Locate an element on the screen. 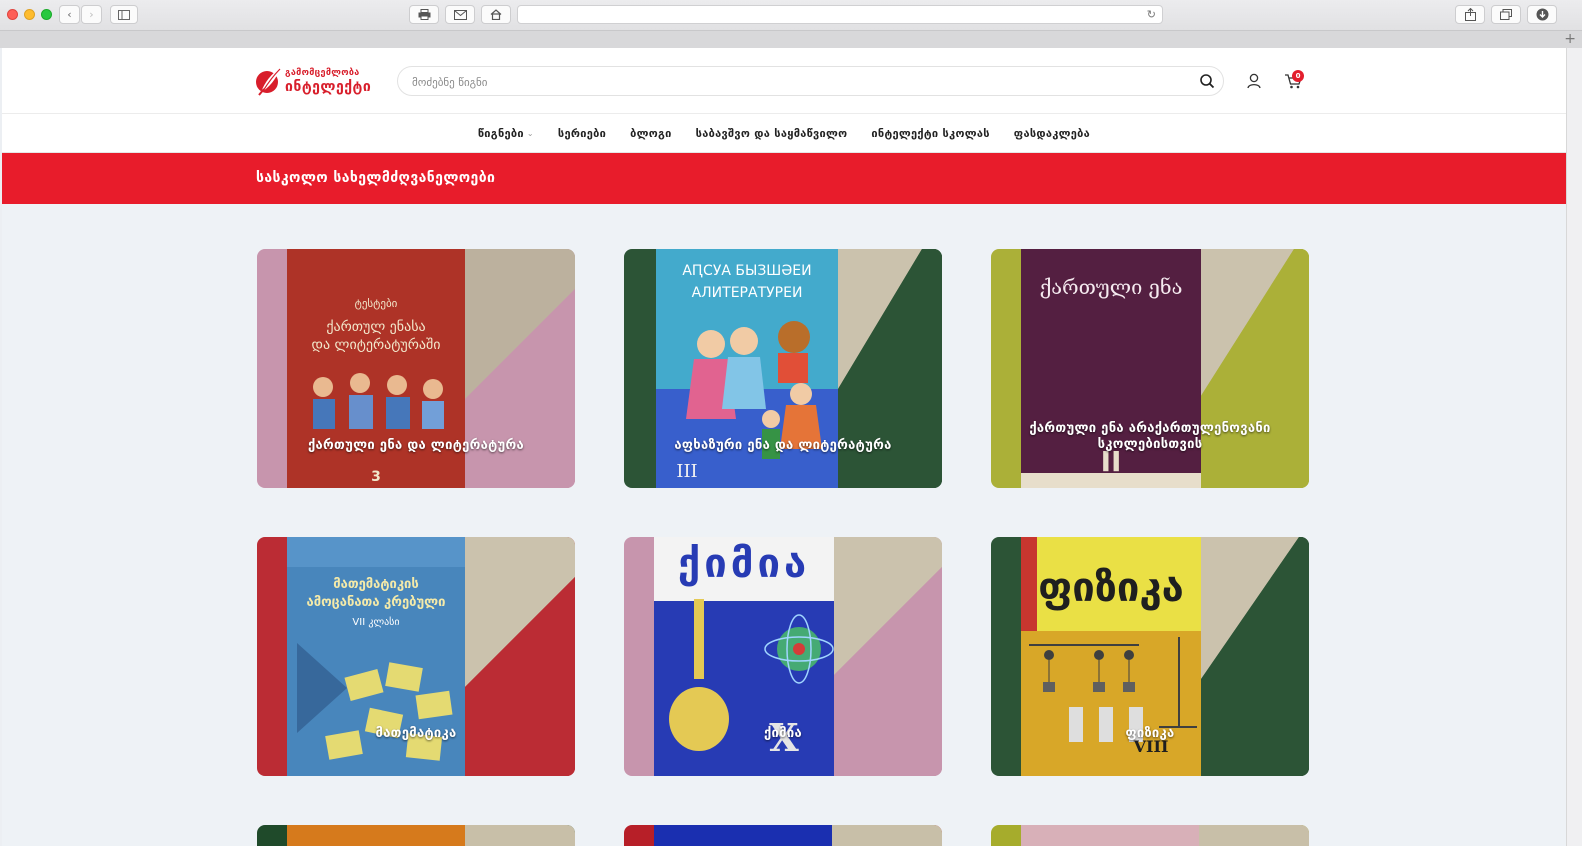  sidebar-toggle-button is located at coordinates (124, 14).